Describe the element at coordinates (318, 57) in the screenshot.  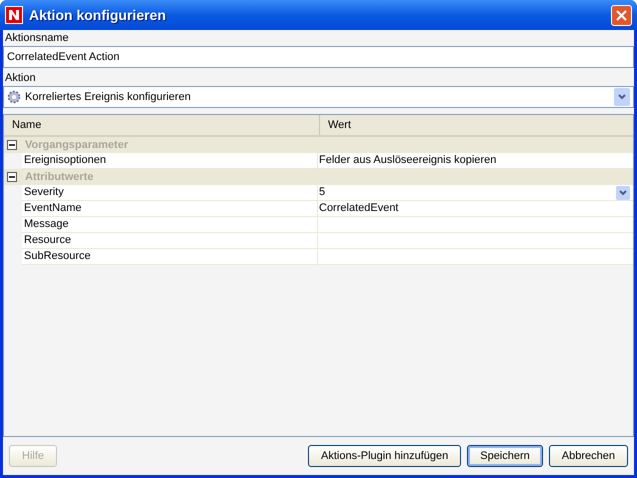
I see `input-field: CorrelatedEvent Action` at that location.